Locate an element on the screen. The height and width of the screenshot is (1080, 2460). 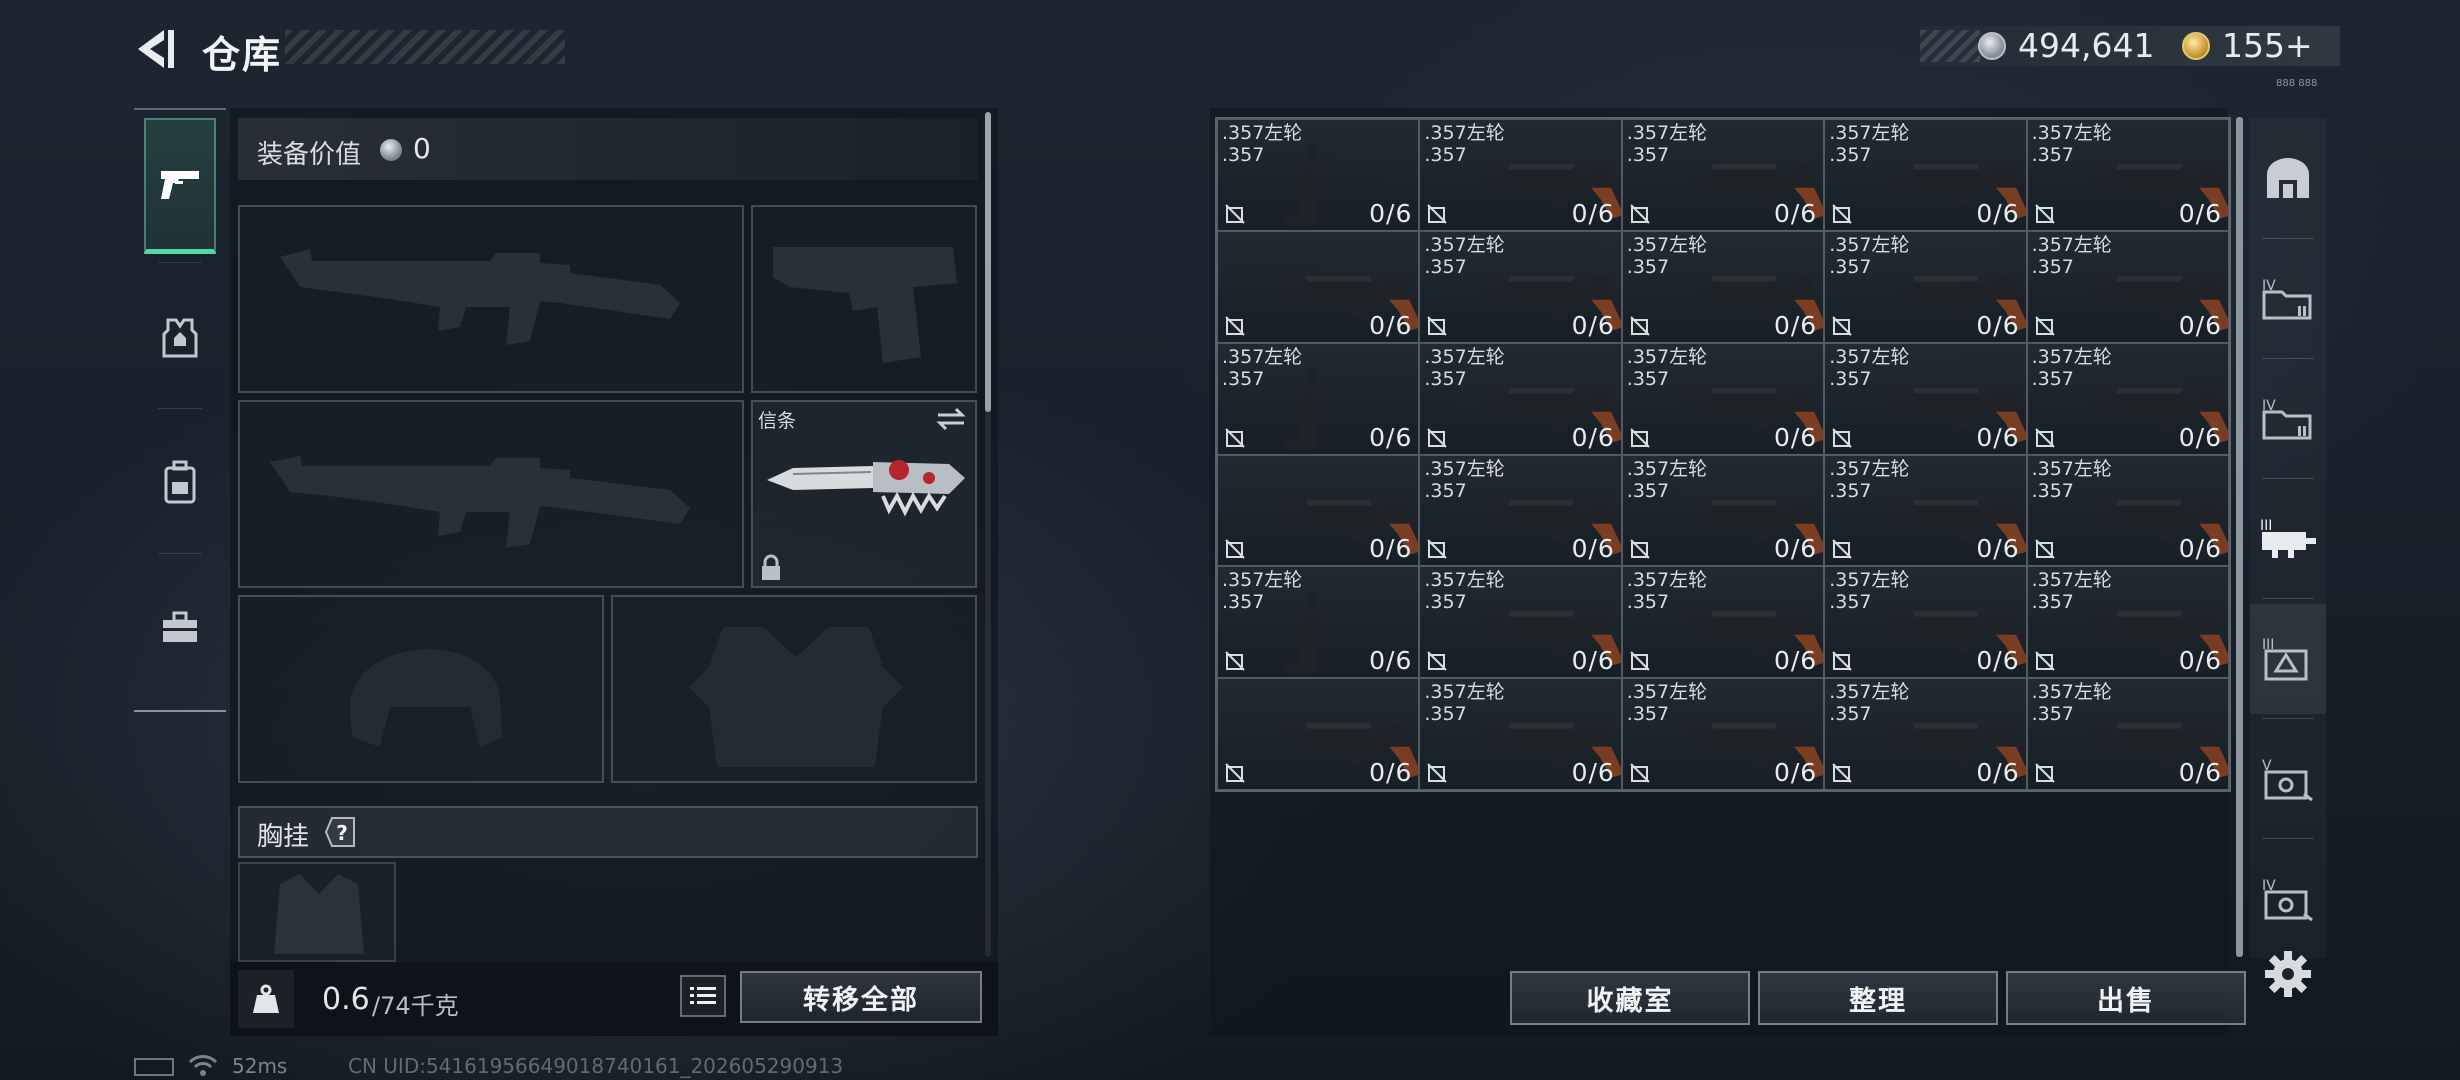
tab-weapons is located at coordinates (180, 186).